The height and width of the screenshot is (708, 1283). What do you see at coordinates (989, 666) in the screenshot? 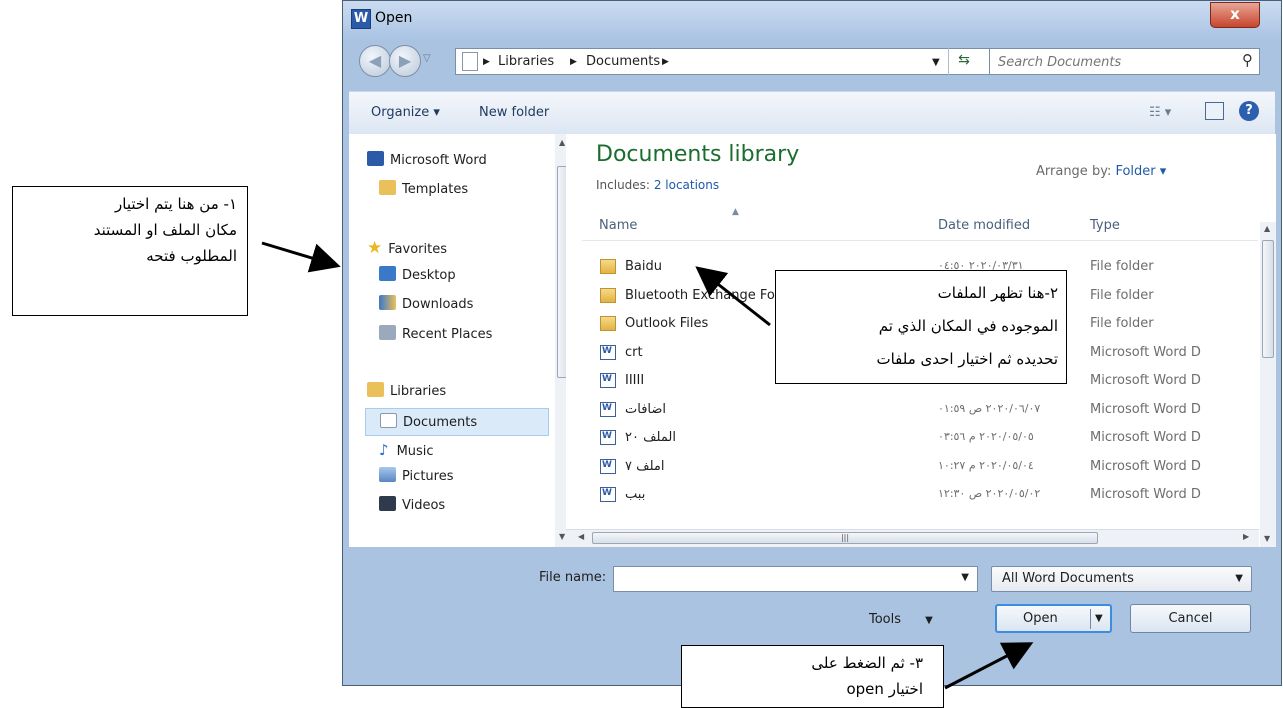
I see `arrow-to-open-button` at bounding box center [989, 666].